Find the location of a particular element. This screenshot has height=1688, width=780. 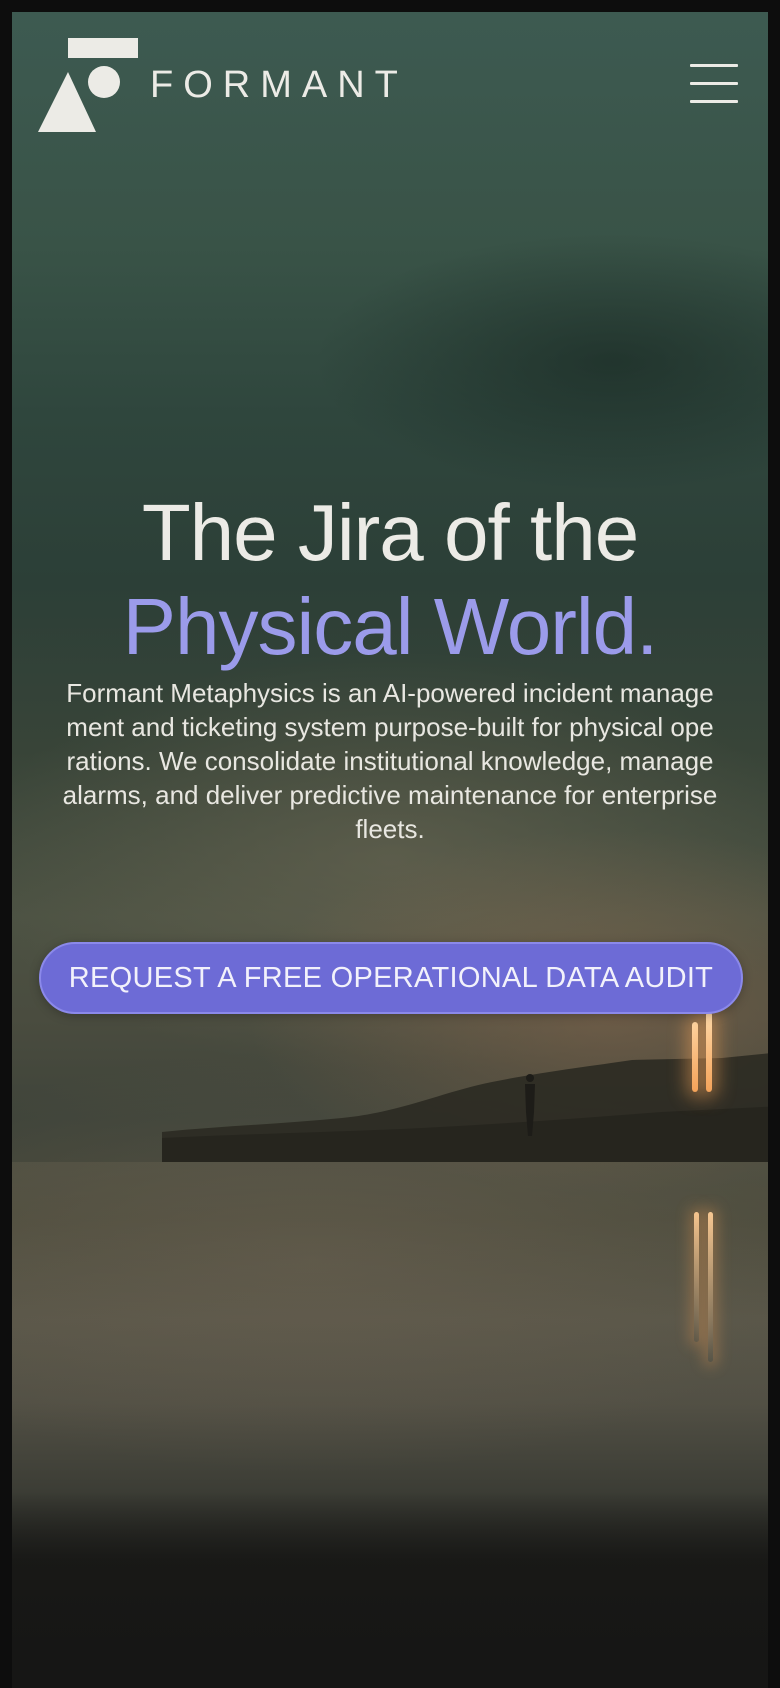

site-header: FORMANT is located at coordinates (390, 82).